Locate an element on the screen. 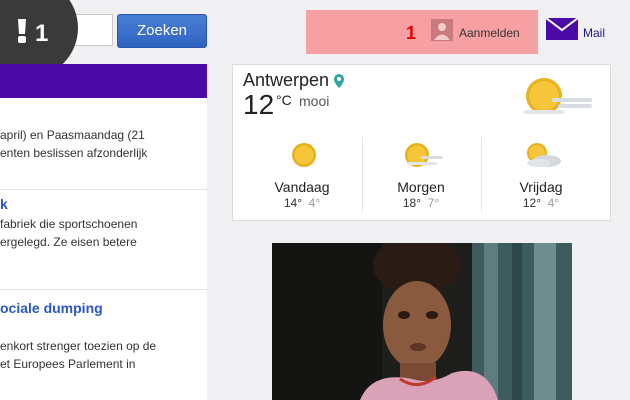 This screenshot has width=630, height=400. weather-unit: °C is located at coordinates (284, 100).